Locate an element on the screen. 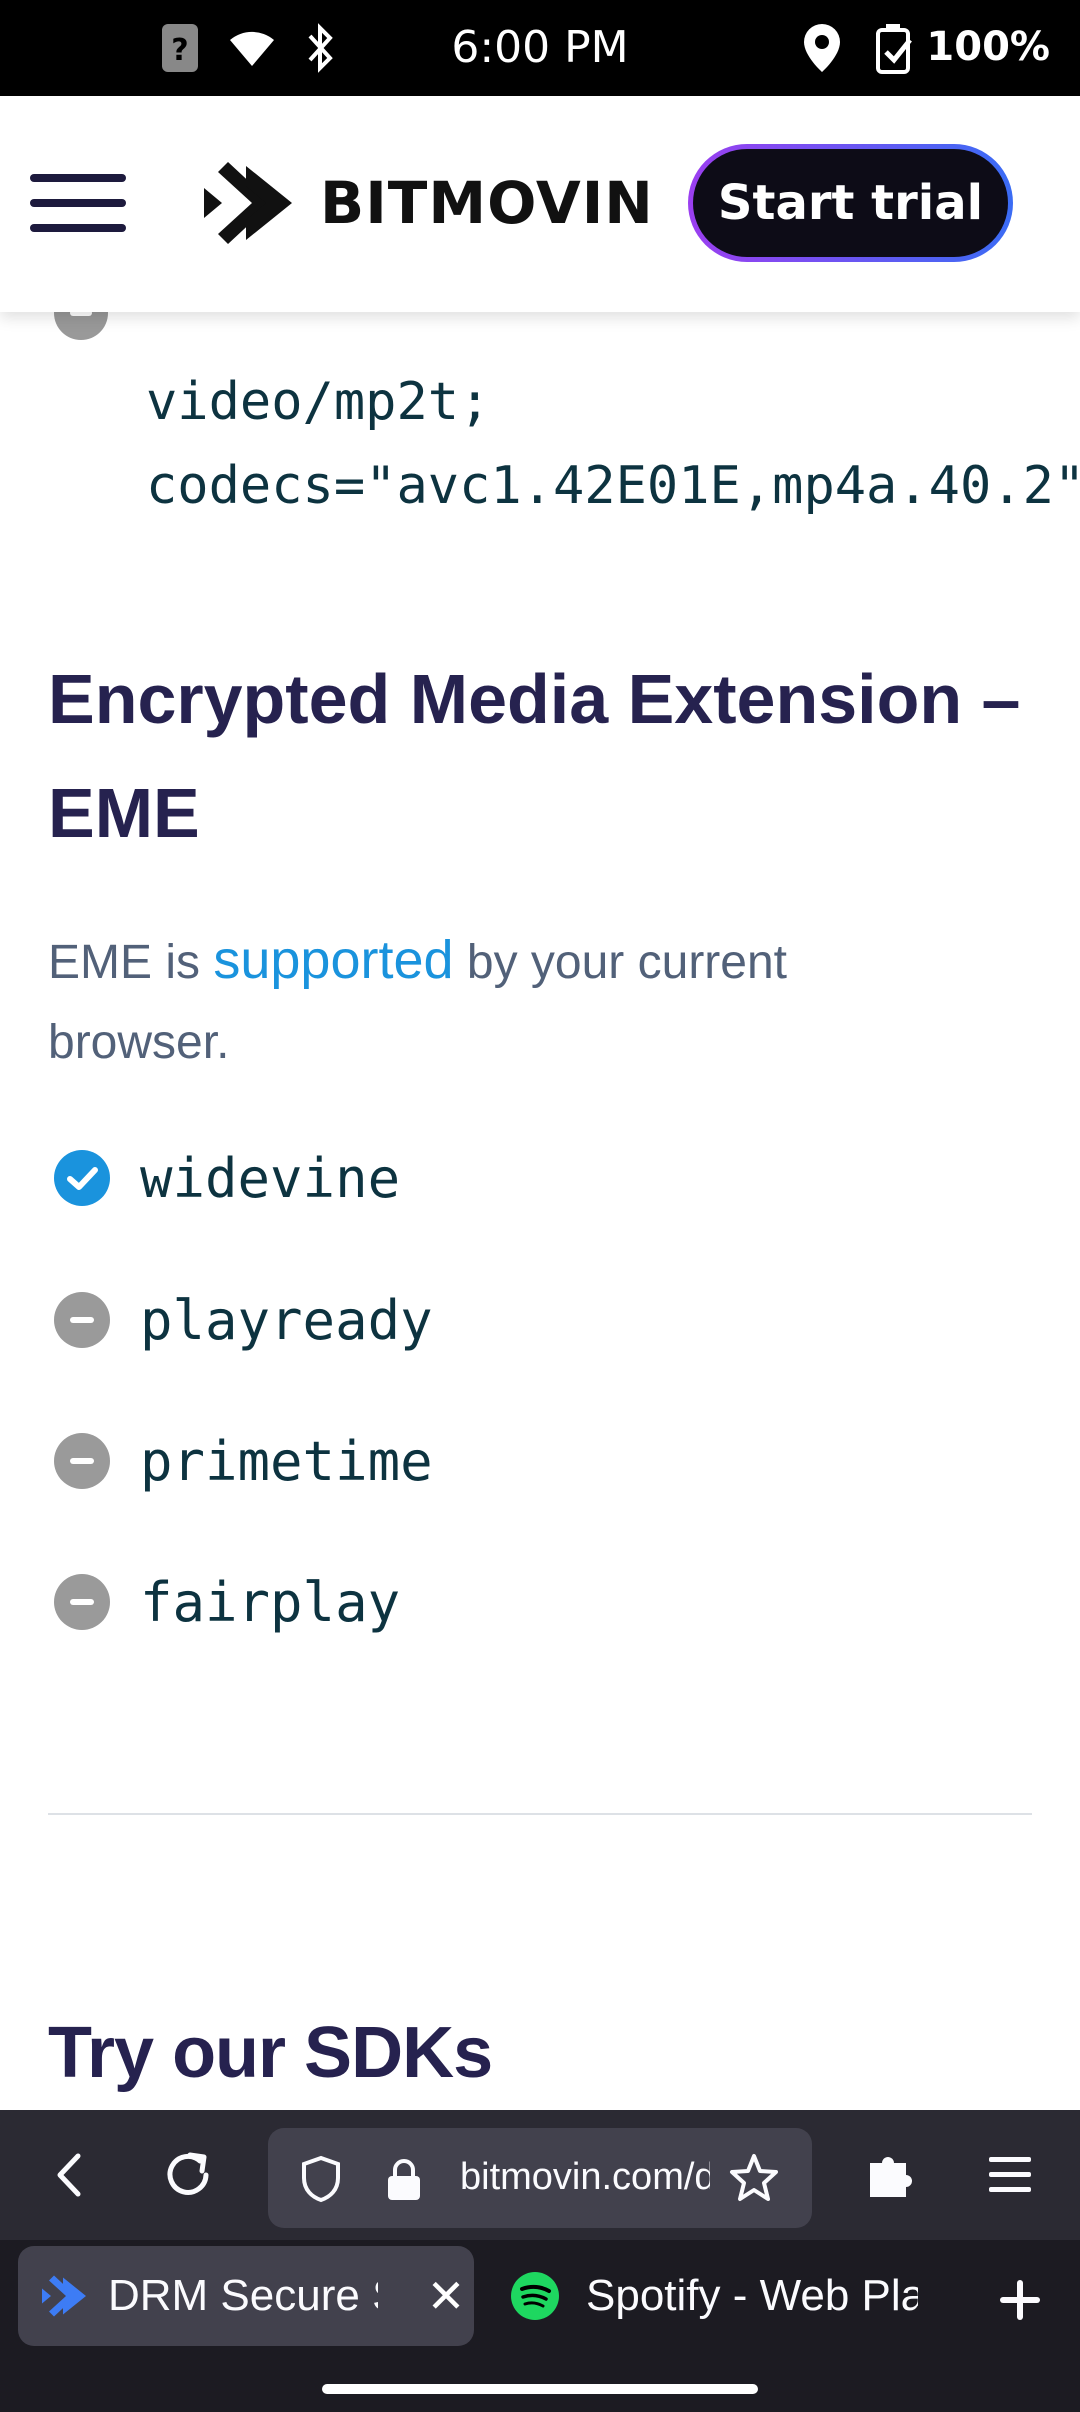 This screenshot has width=1080, height=2412. site-header: BITMOVIN Start trial is located at coordinates (540, 204).